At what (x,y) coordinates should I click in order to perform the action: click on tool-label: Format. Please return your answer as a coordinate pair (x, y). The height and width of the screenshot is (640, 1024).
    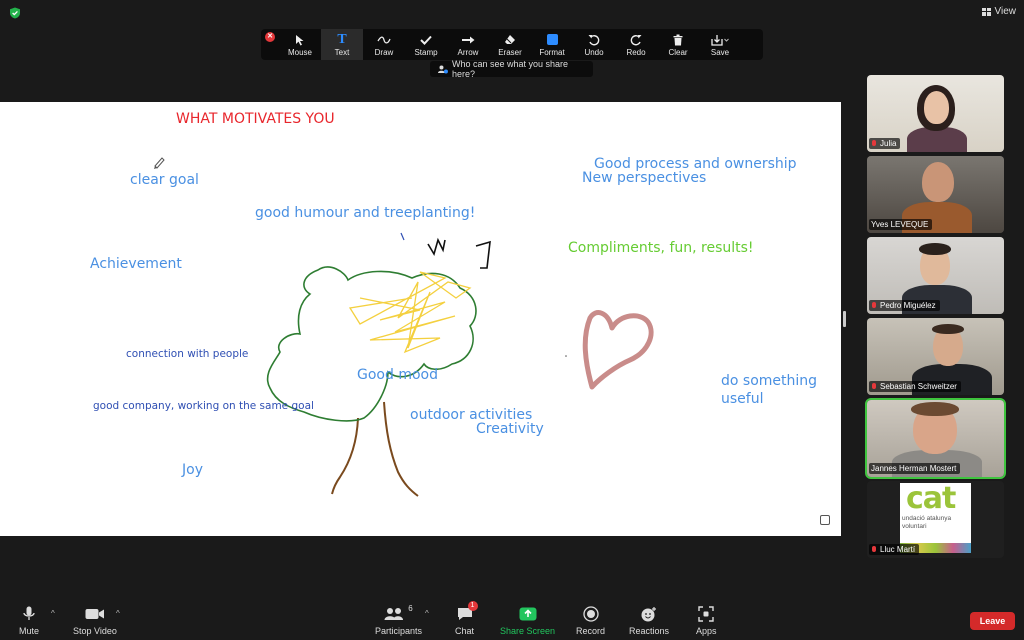
    Looking at the image, I should click on (552, 52).